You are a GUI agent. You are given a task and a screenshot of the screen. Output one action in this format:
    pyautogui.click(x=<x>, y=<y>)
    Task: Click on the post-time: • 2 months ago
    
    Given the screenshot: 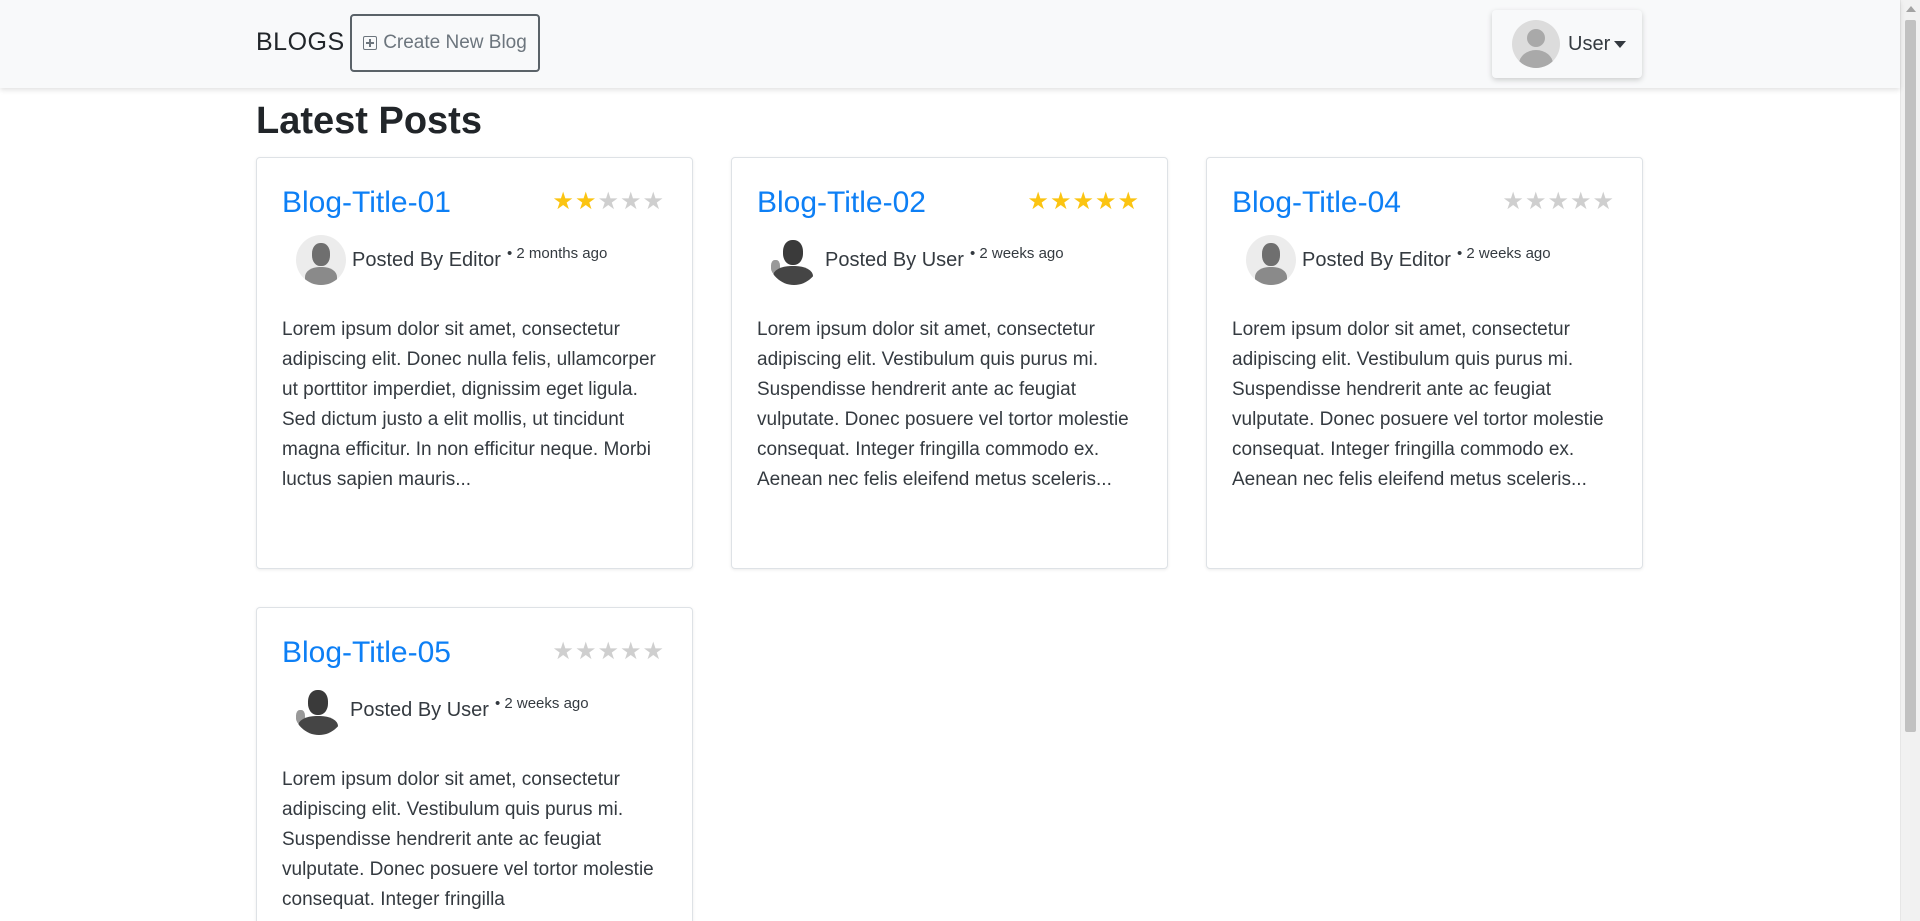 What is the action you would take?
    pyautogui.click(x=557, y=253)
    